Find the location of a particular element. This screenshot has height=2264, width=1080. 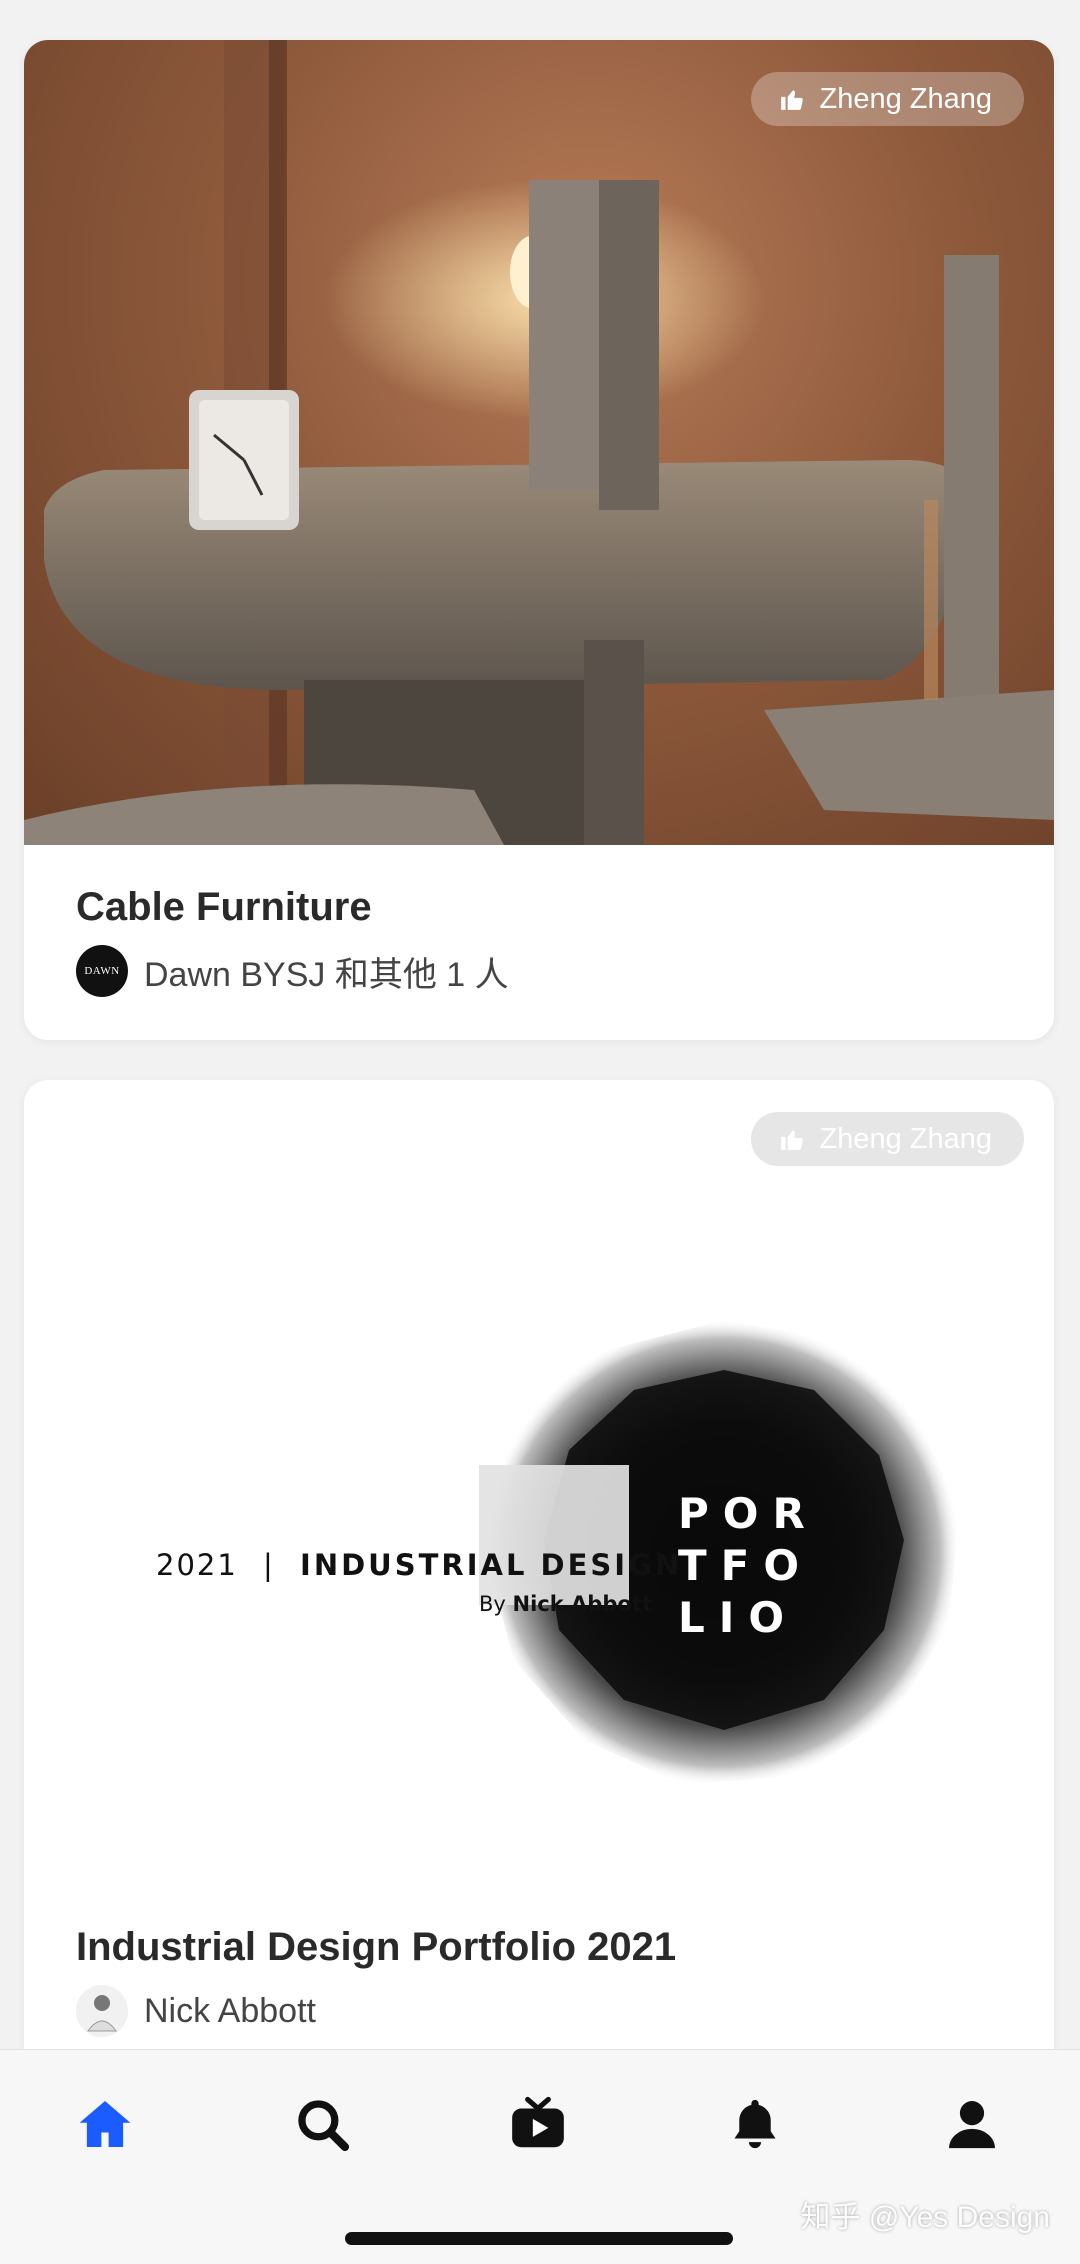

avatar-text: DAWN is located at coordinates (102, 971).